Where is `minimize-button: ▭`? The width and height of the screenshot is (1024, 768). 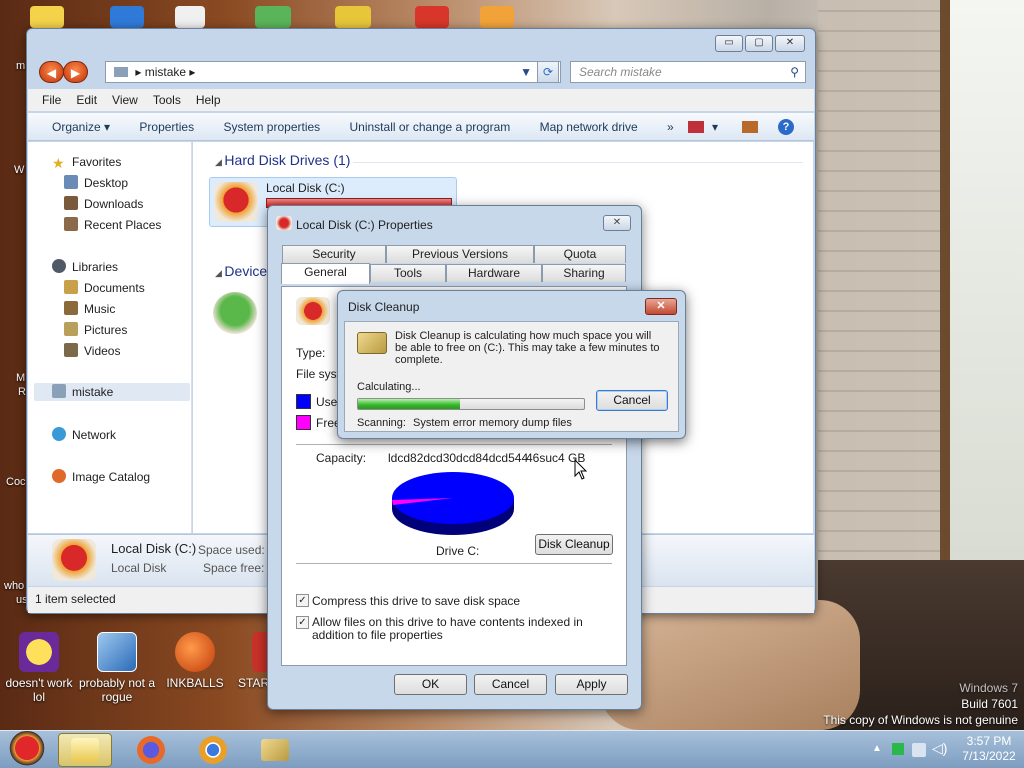
minimize-button: ▭ is located at coordinates (729, 43).